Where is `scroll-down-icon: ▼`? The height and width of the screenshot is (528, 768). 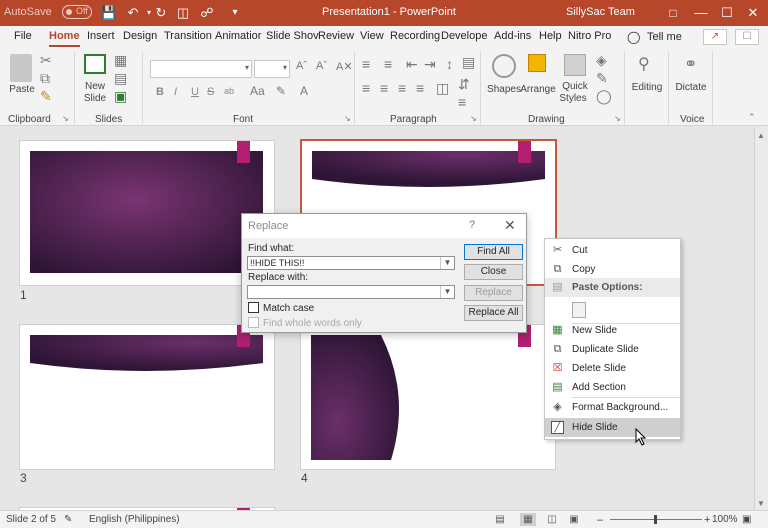
scroll-down-icon: ▼ is located at coordinates (761, 503).